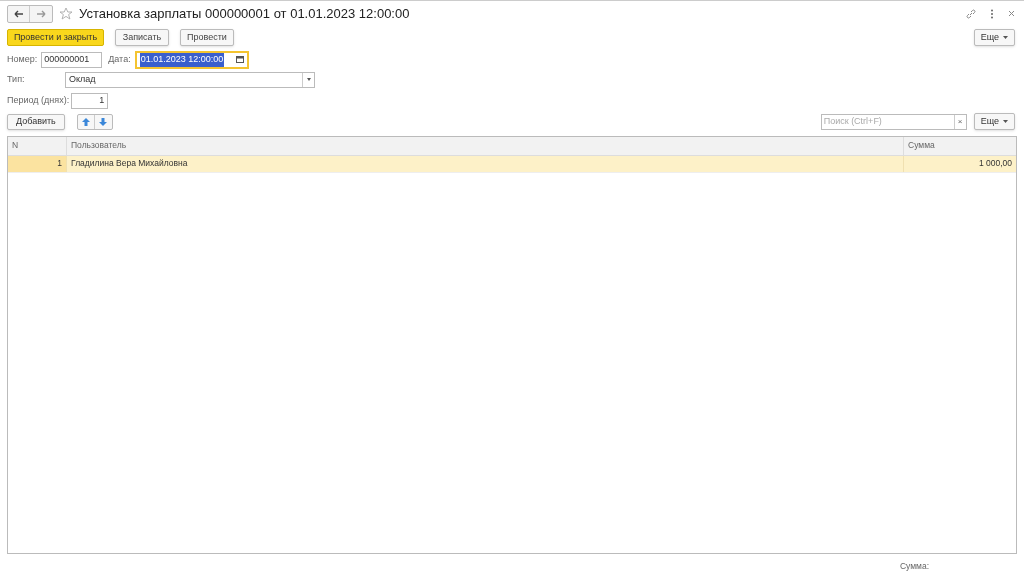 The height and width of the screenshot is (573, 1024). What do you see at coordinates (239, 60) in the screenshot?
I see `calendar-icon` at bounding box center [239, 60].